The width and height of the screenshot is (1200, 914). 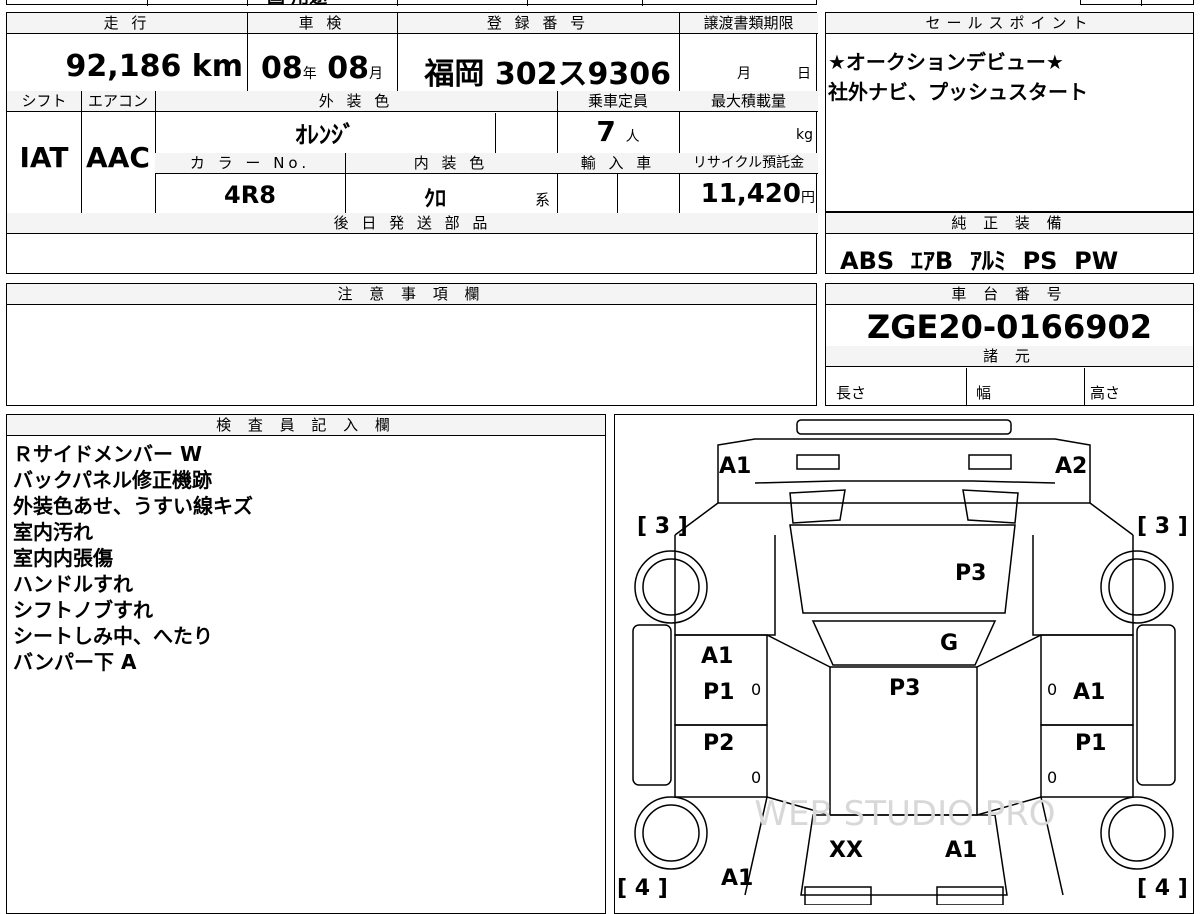 I want to click on watermark: WEB STUDIO PRO, so click(x=904, y=814).